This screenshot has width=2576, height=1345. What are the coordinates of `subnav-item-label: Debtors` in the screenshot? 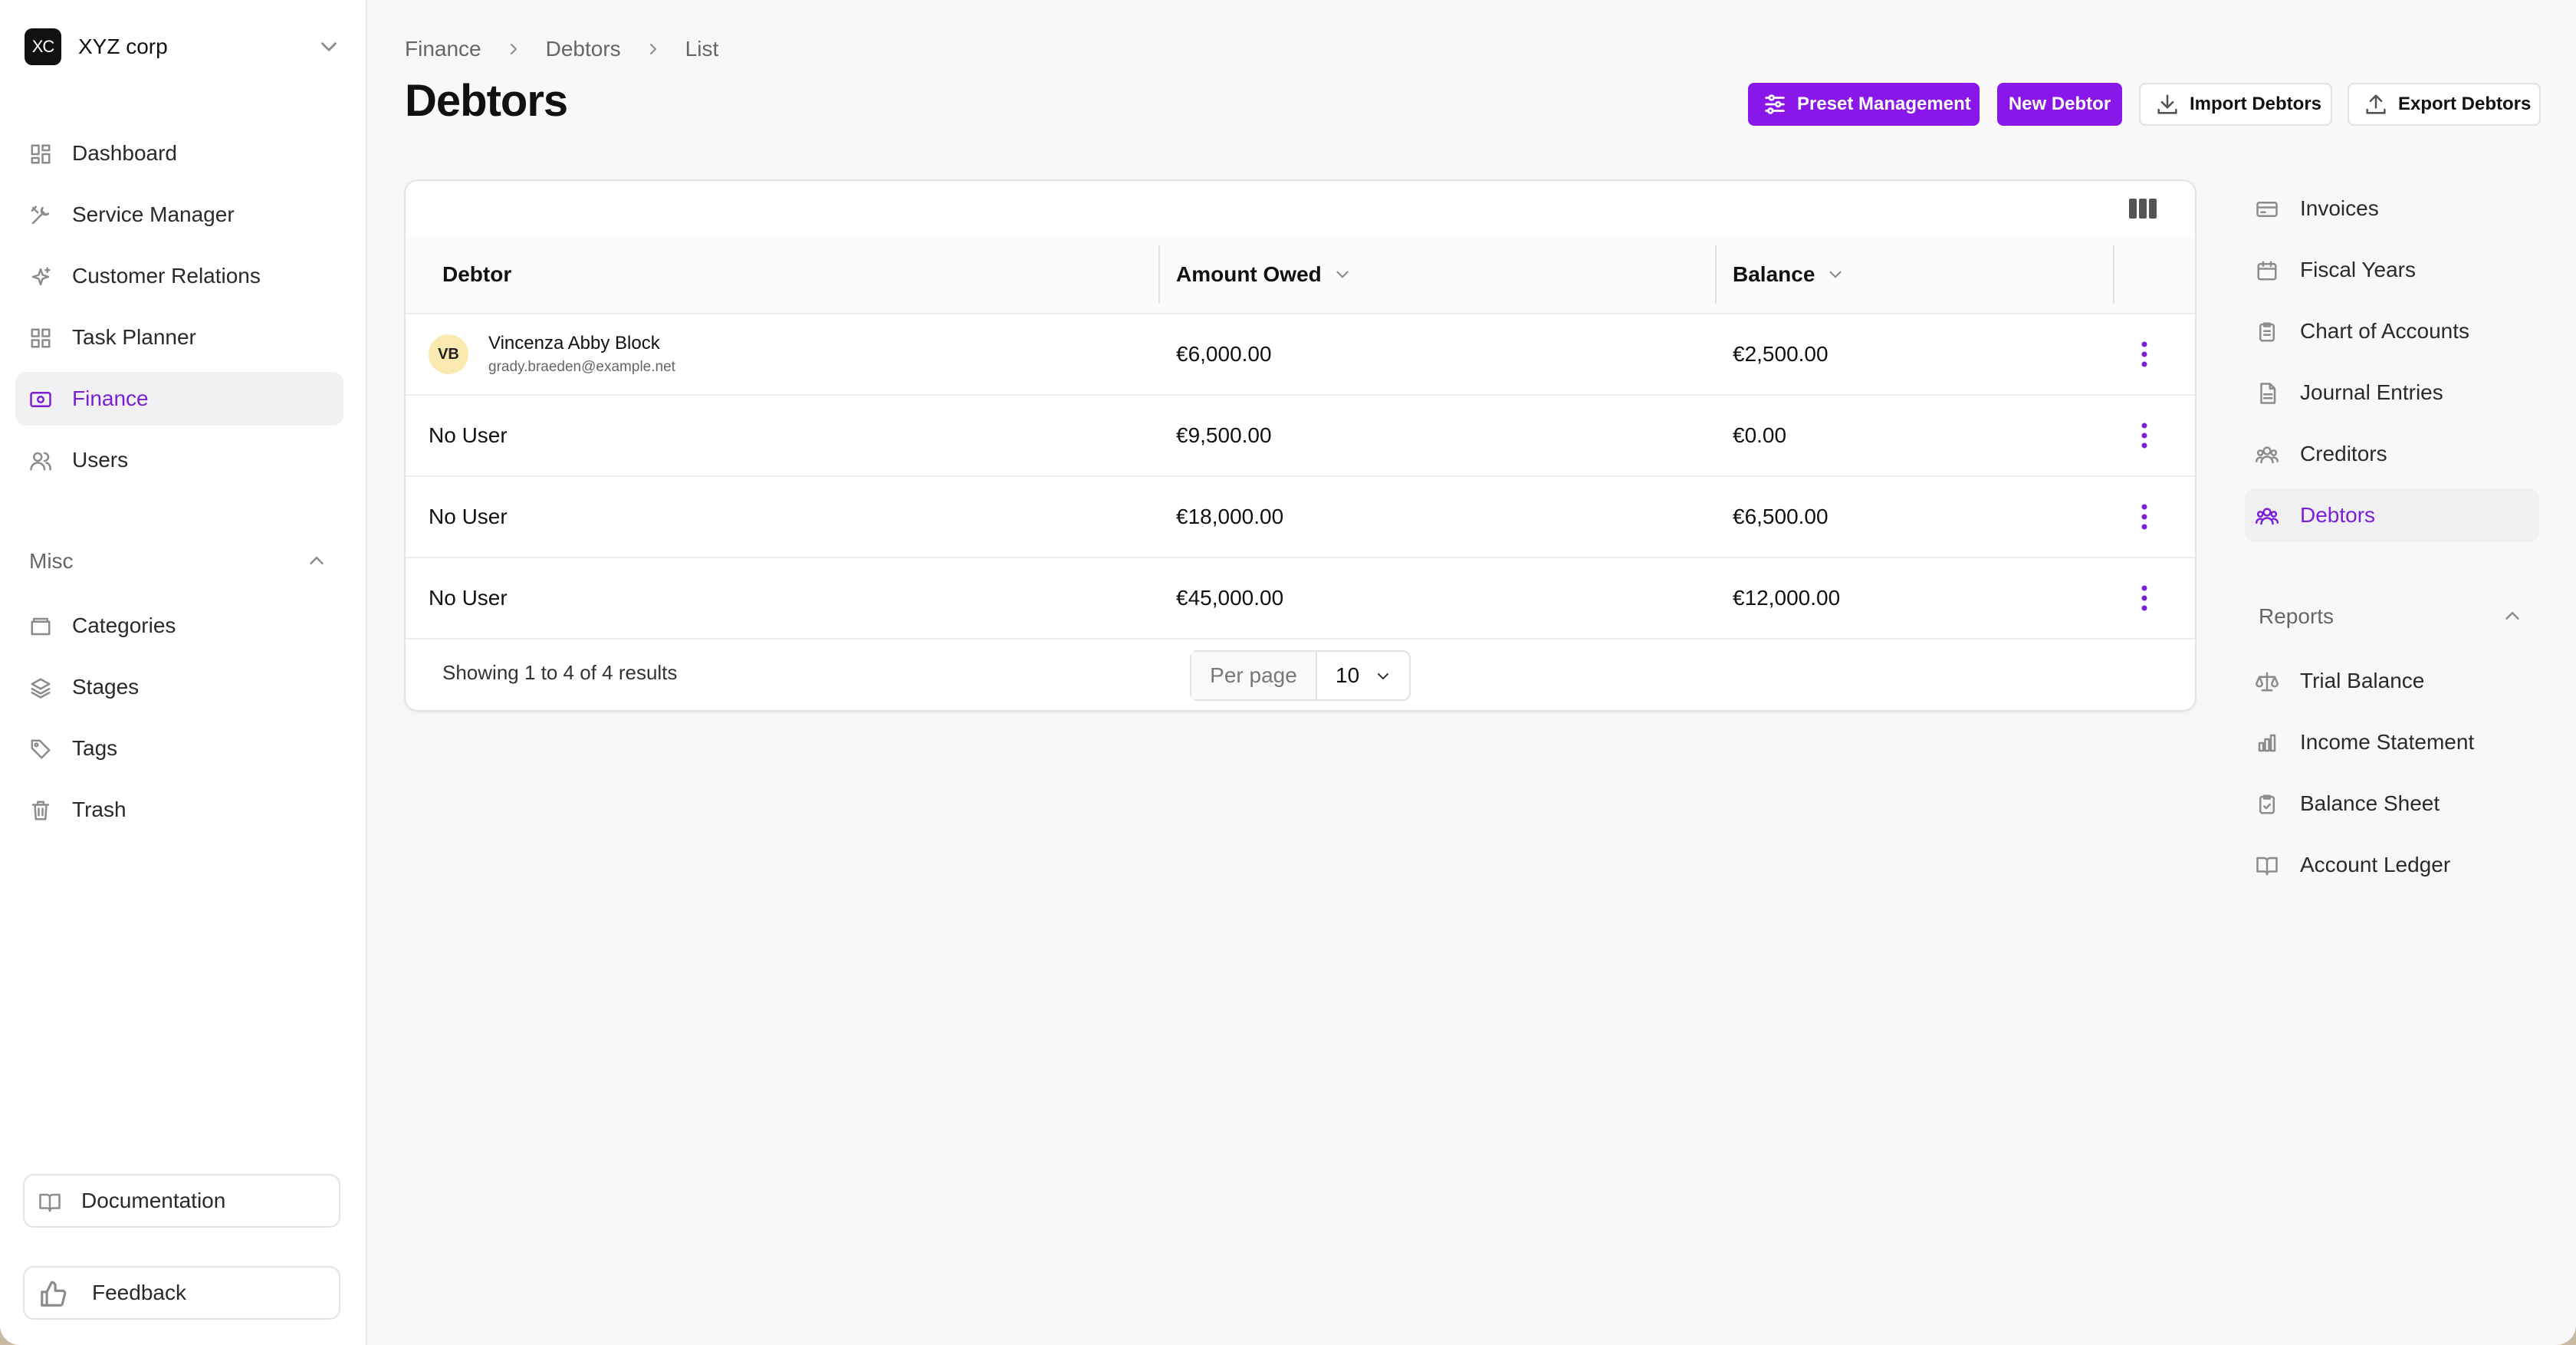 It's located at (2338, 515).